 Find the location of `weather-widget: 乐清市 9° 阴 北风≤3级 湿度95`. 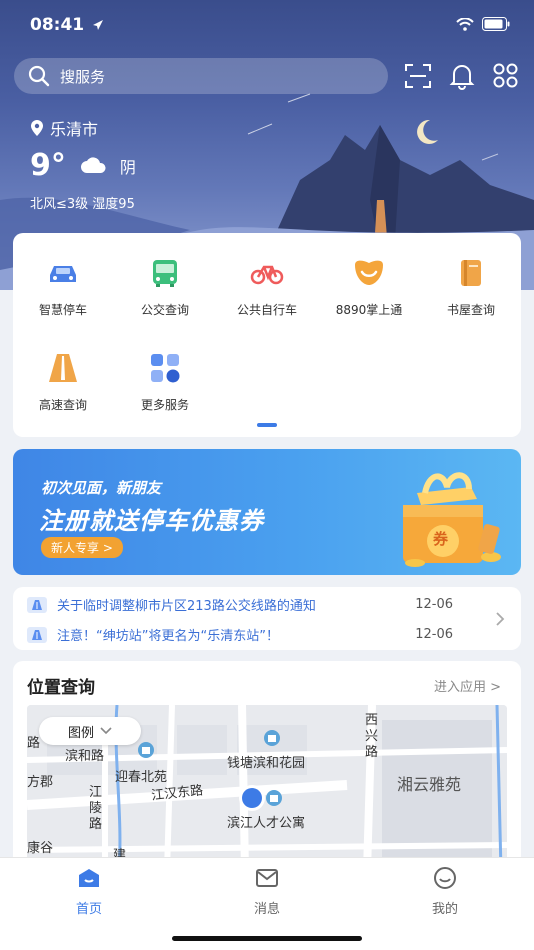

weather-widget: 乐清市 9° 阴 北风≤3级 湿度95 is located at coordinates (83, 164).